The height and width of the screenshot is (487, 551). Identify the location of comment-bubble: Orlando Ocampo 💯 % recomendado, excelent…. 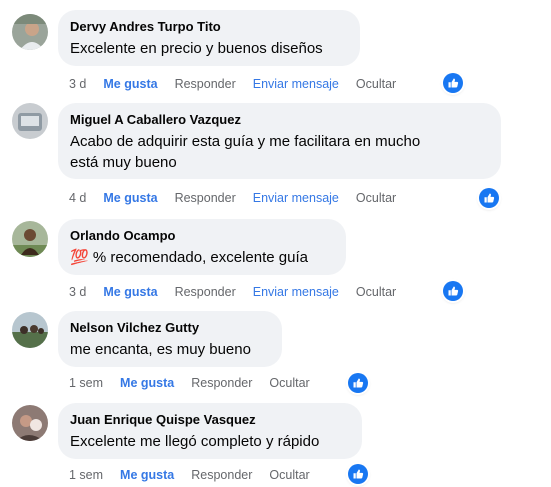
(202, 247).